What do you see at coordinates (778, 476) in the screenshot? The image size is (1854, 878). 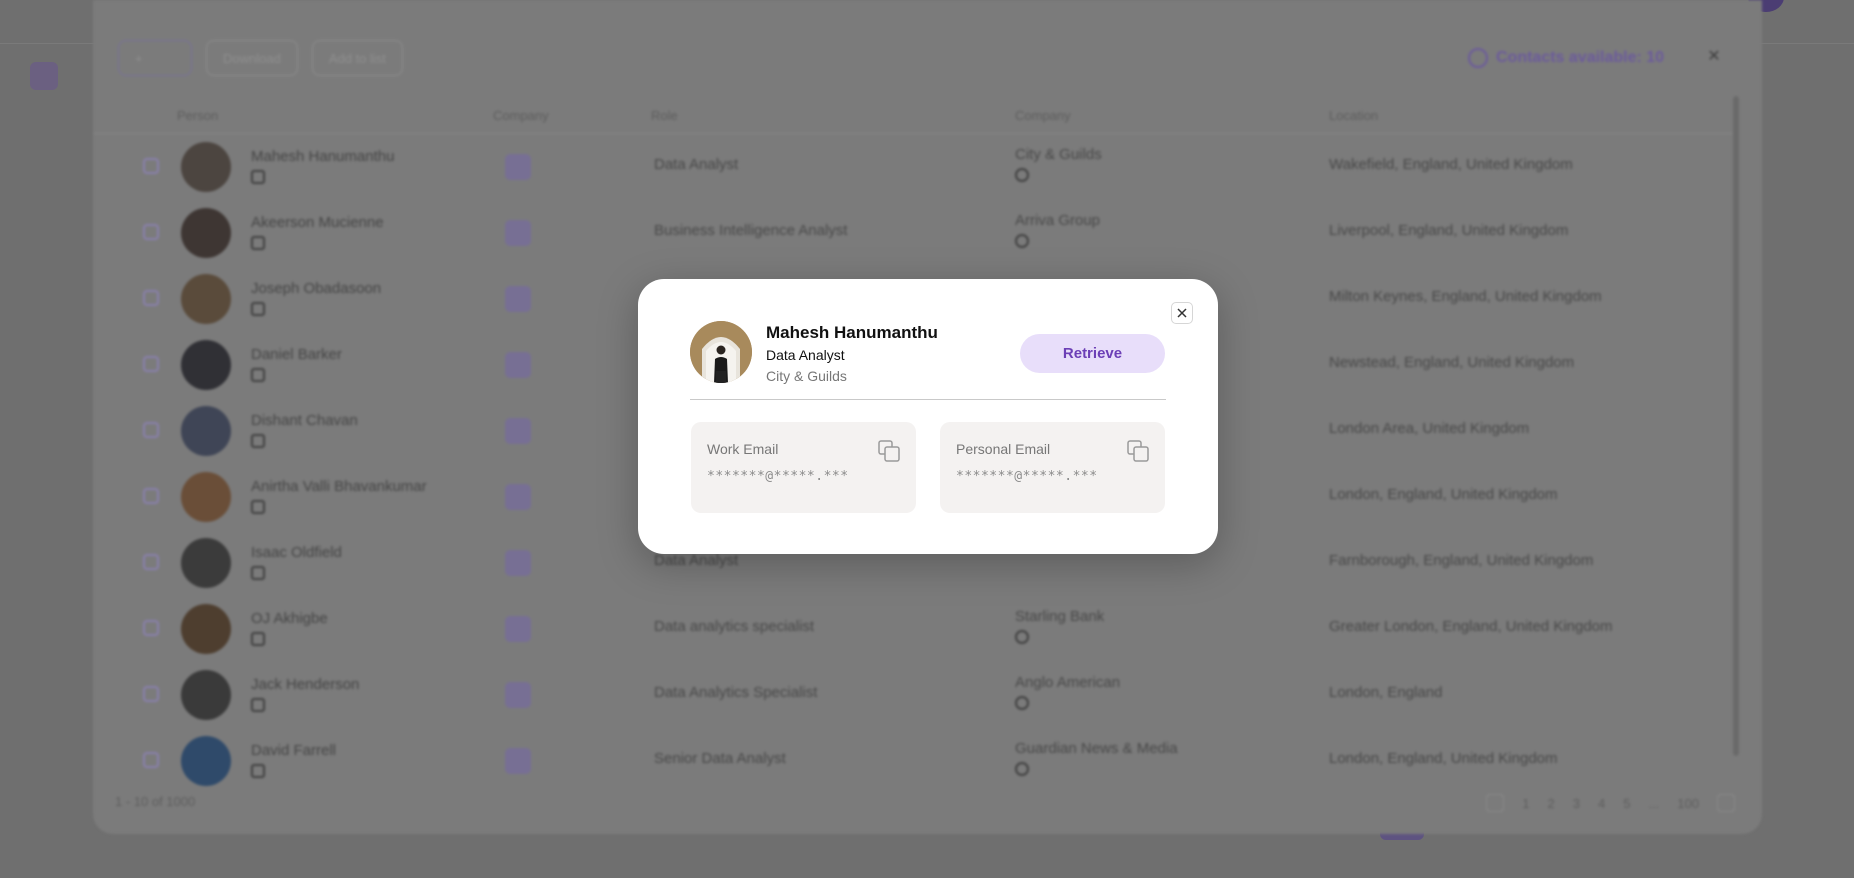 I see `work-email-value: *******@*****.***` at bounding box center [778, 476].